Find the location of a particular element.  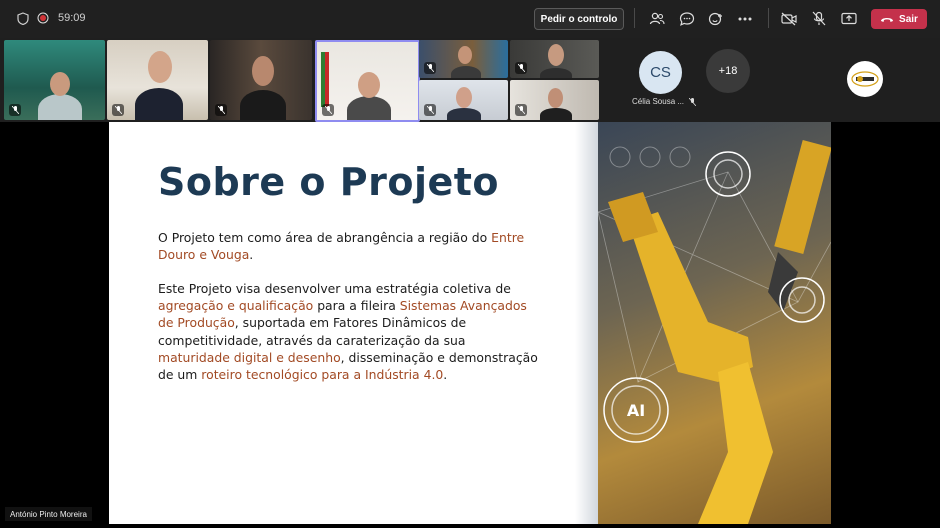

paragraph-text: para a fileira is located at coordinates (356, 306).